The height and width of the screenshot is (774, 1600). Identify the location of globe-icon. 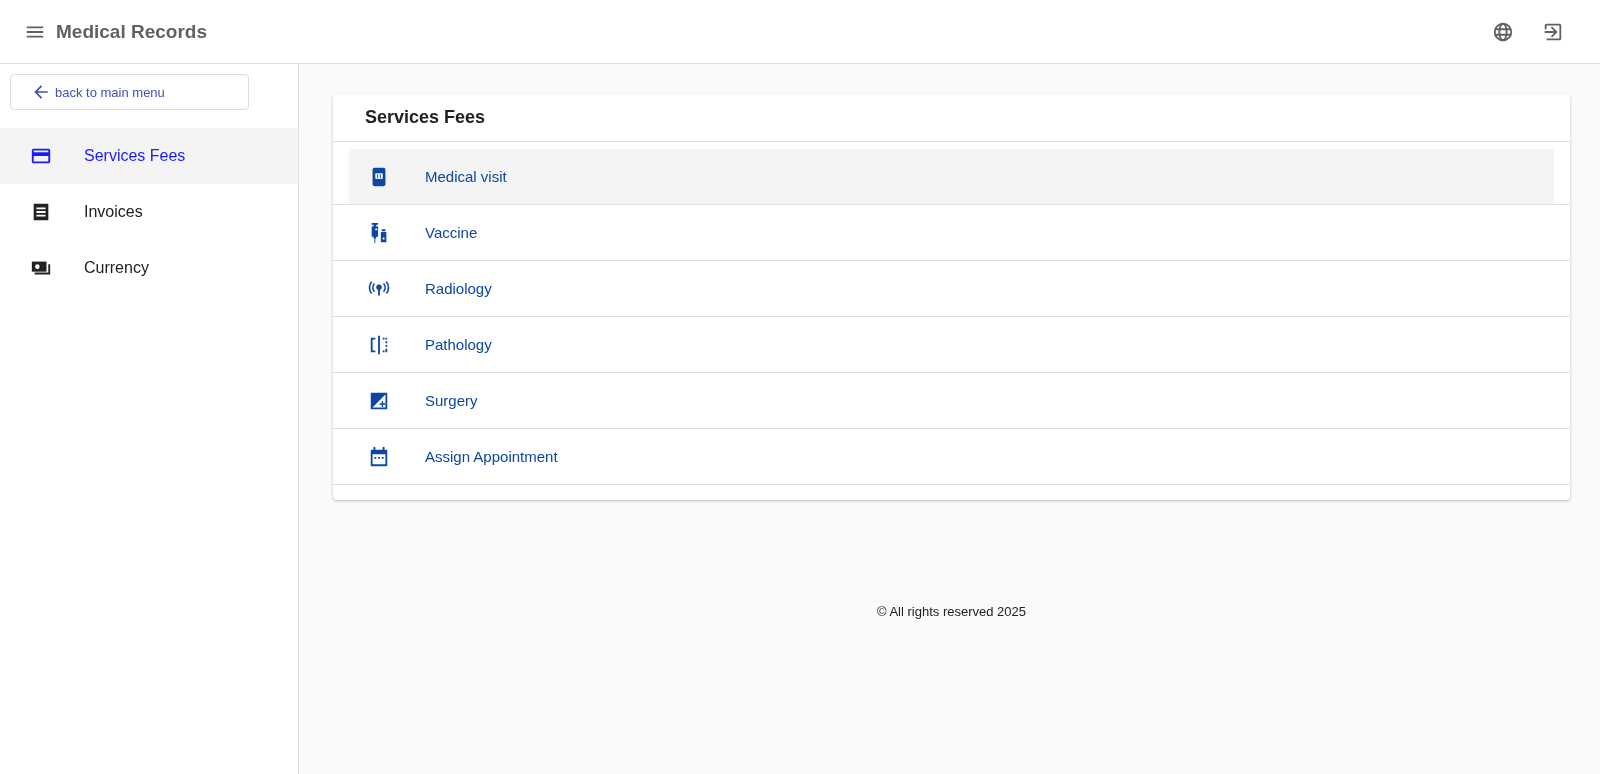
(1503, 31).